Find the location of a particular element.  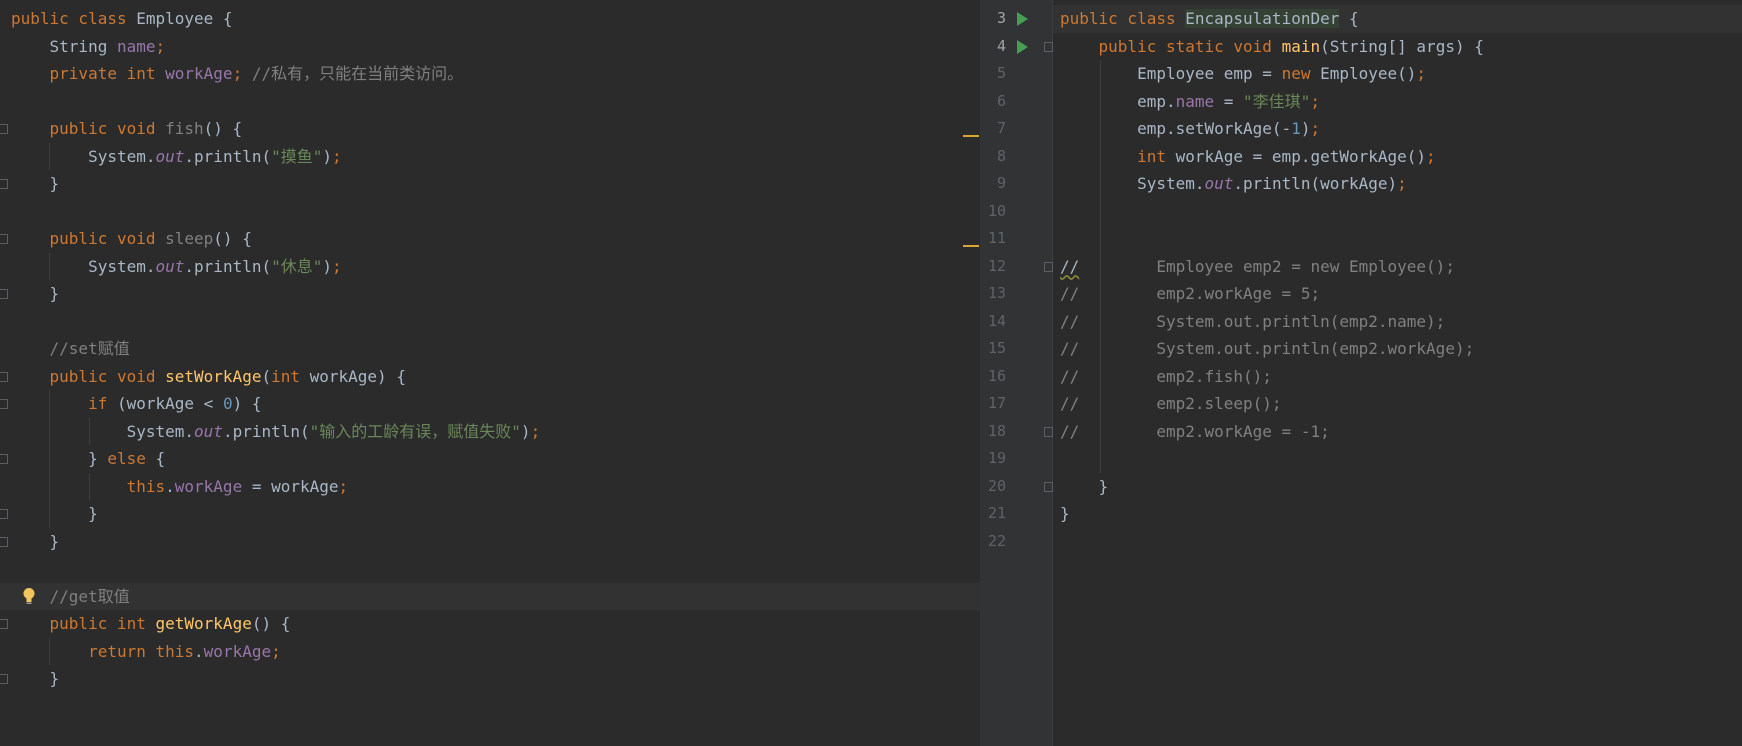

code-line: public static void main(String[] args) { is located at coordinates (1397, 47).